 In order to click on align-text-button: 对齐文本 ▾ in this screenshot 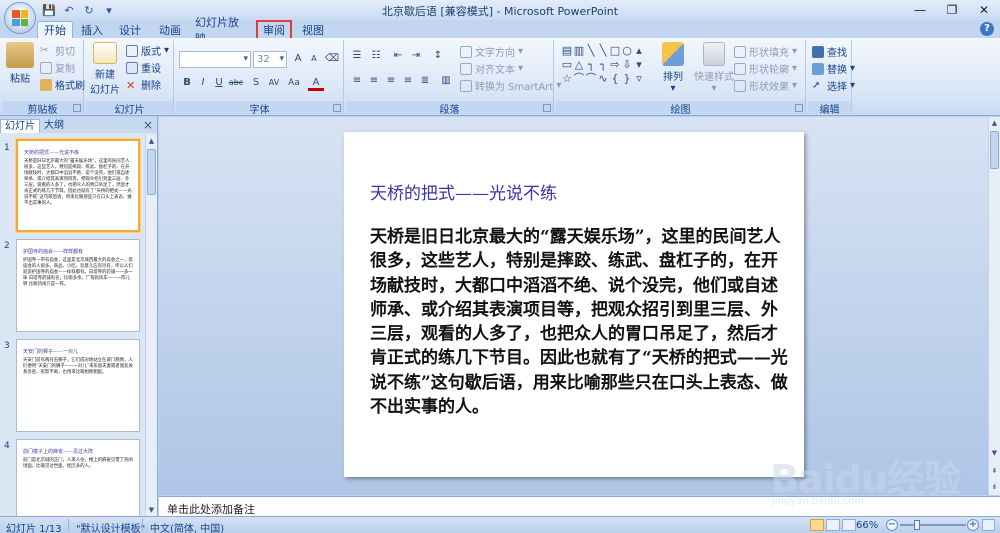, I will do `click(491, 68)`.